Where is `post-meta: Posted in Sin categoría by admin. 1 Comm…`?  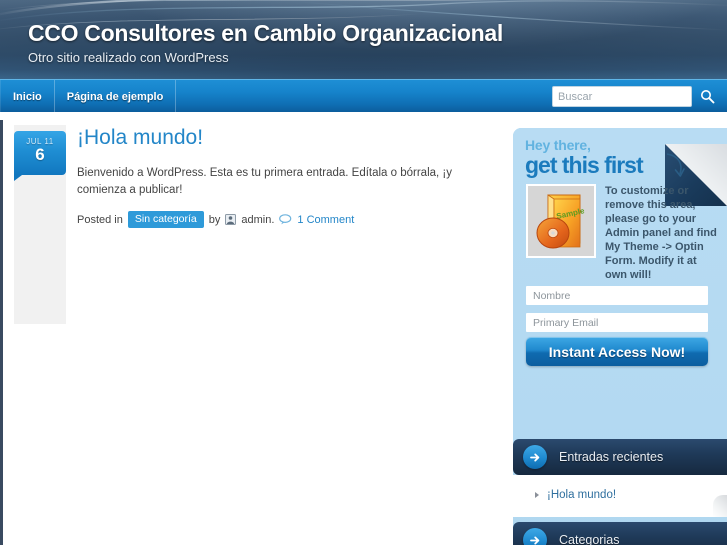 post-meta: Posted in Sin categoría by admin. 1 Comm… is located at coordinates (289, 219).